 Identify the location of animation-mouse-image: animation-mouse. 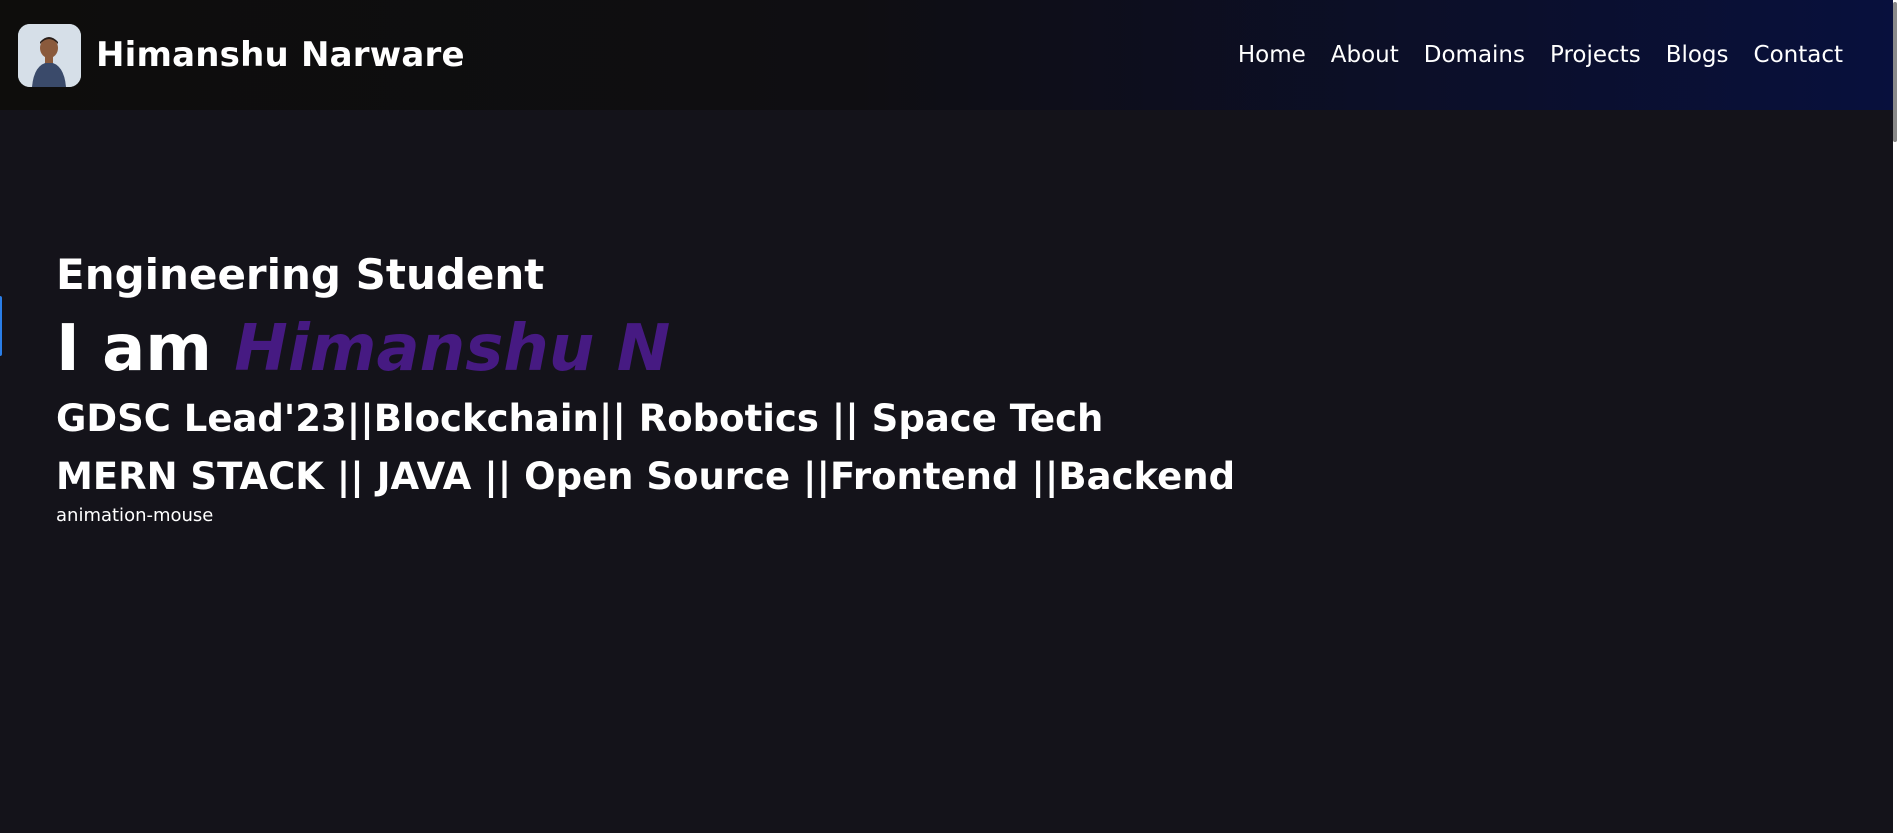
(135, 515).